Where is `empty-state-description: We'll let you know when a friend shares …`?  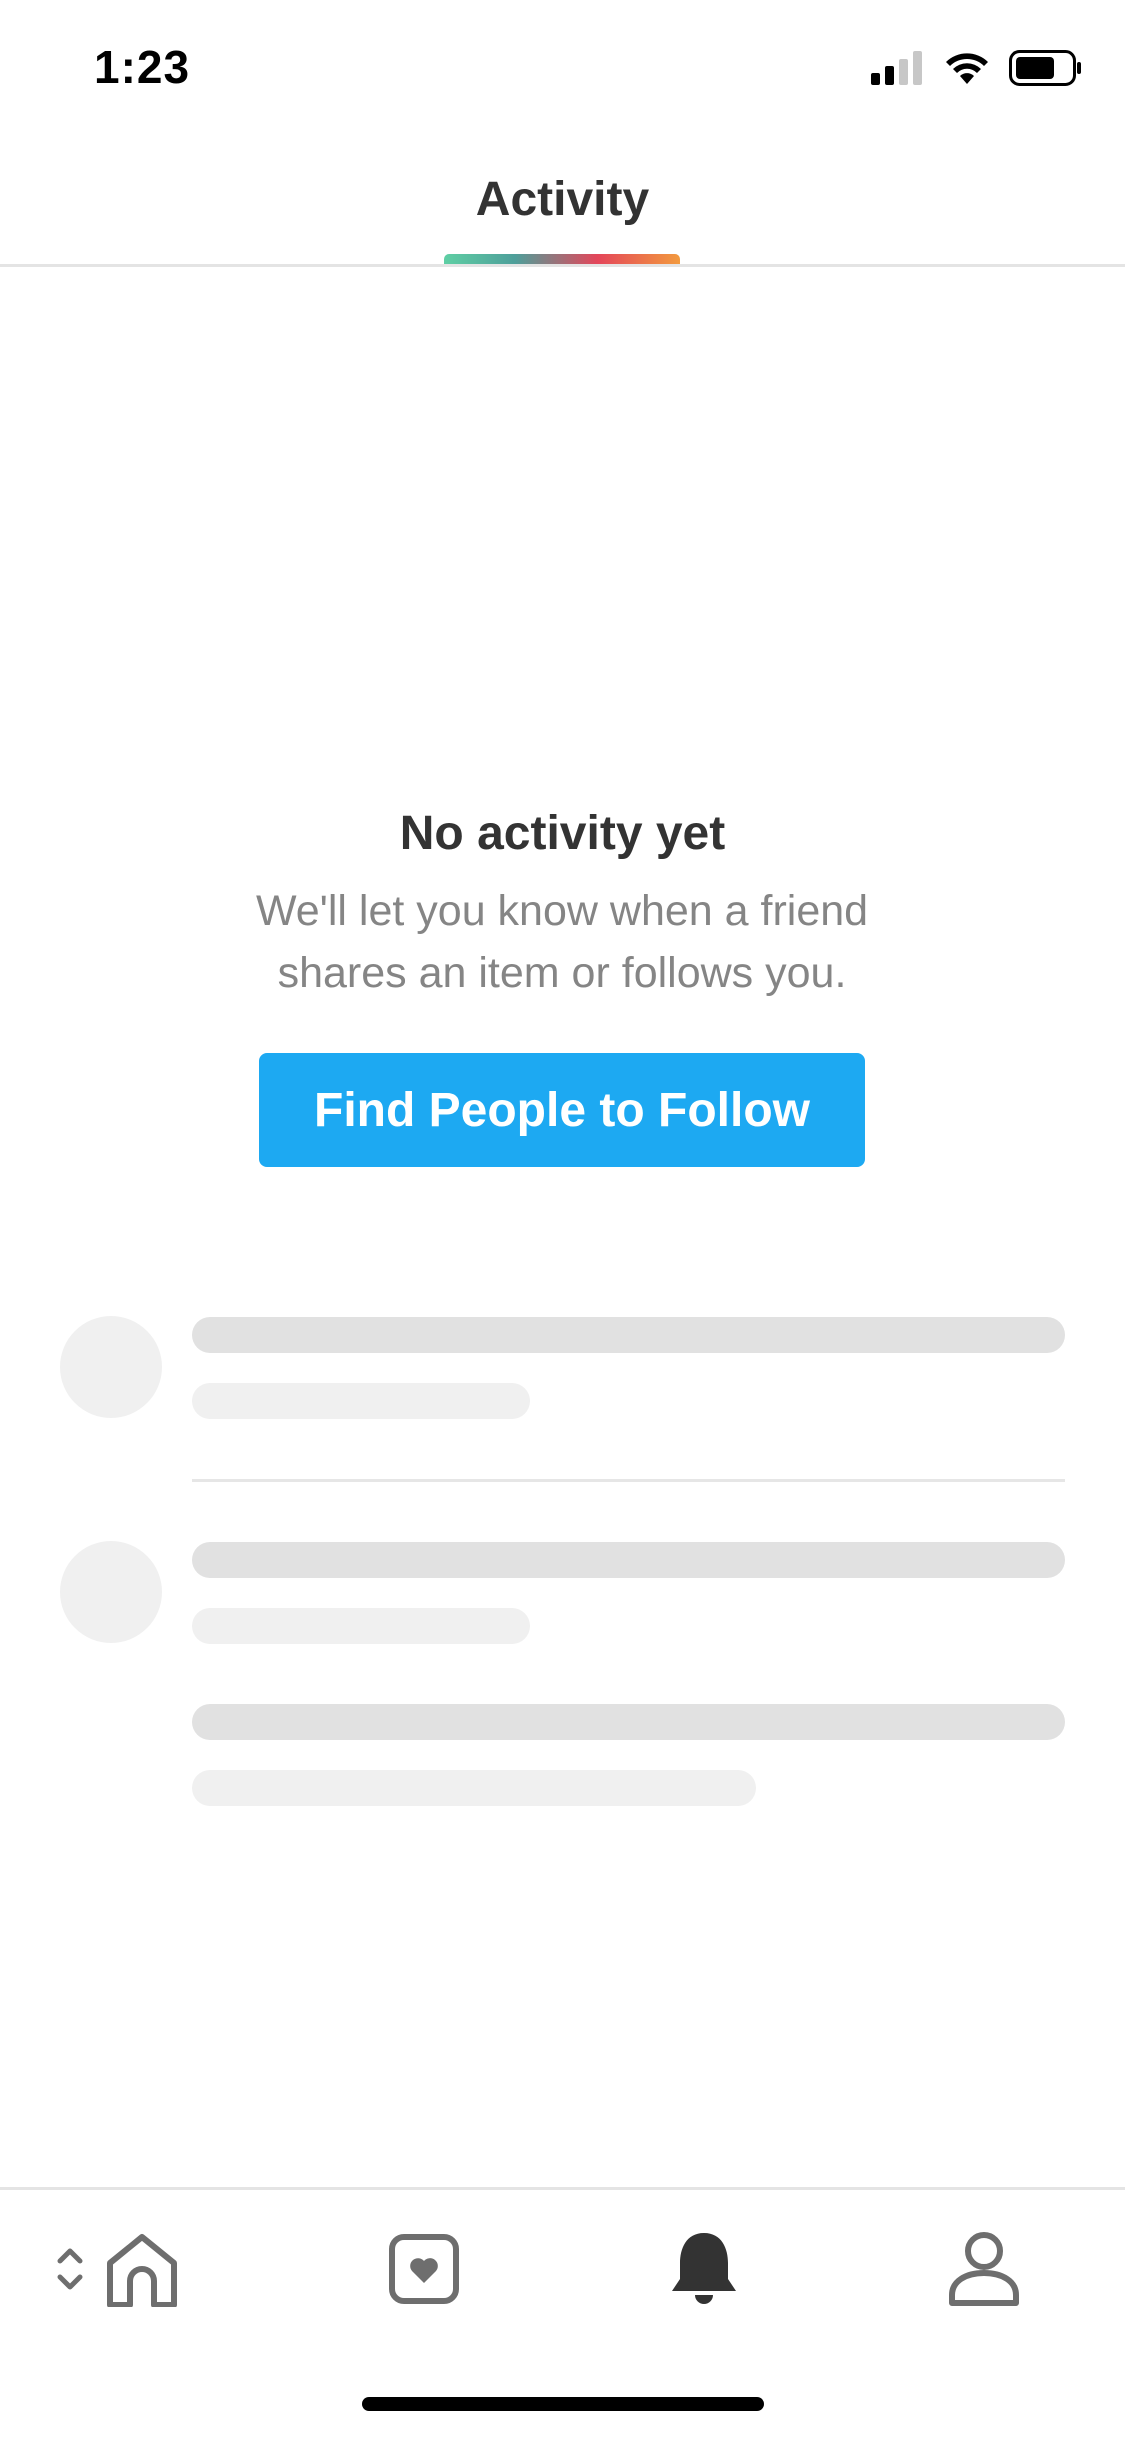
empty-state-description: We'll let you know when a friend shares … is located at coordinates (562, 942).